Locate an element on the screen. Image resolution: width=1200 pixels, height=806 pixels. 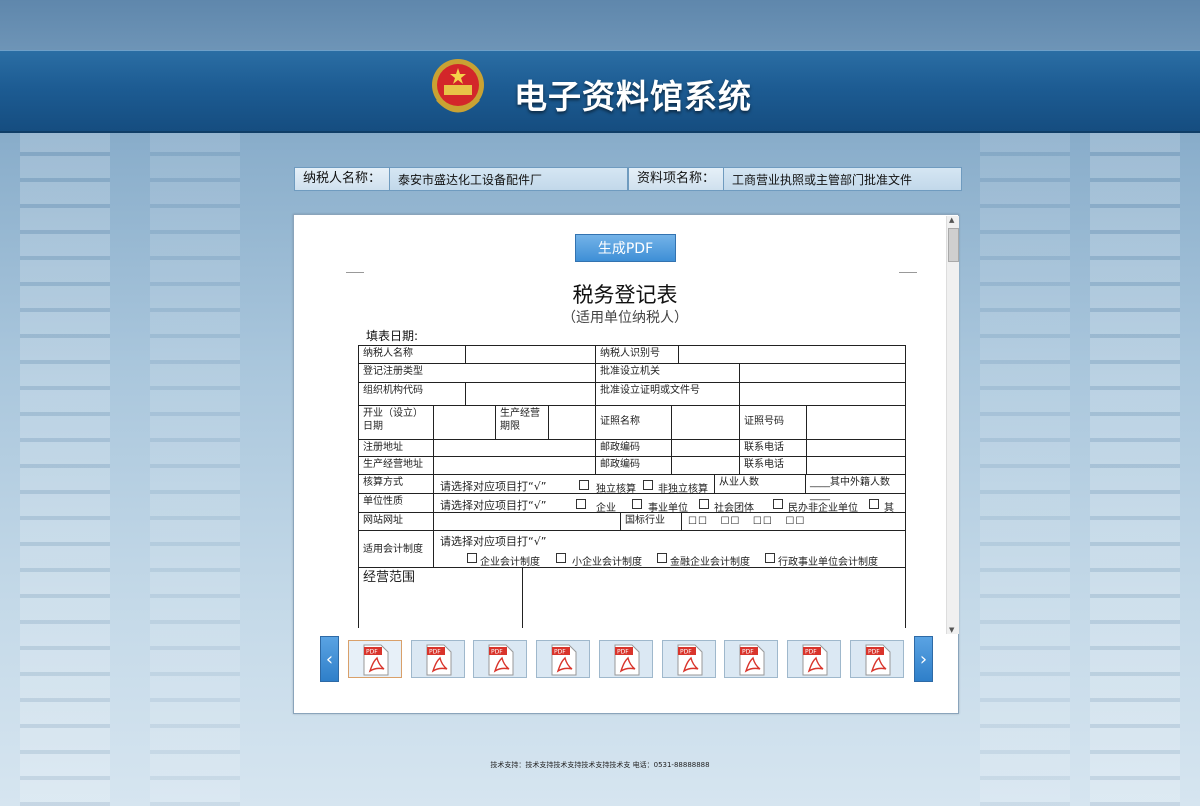
next-page-button: › is located at coordinates (923, 659).